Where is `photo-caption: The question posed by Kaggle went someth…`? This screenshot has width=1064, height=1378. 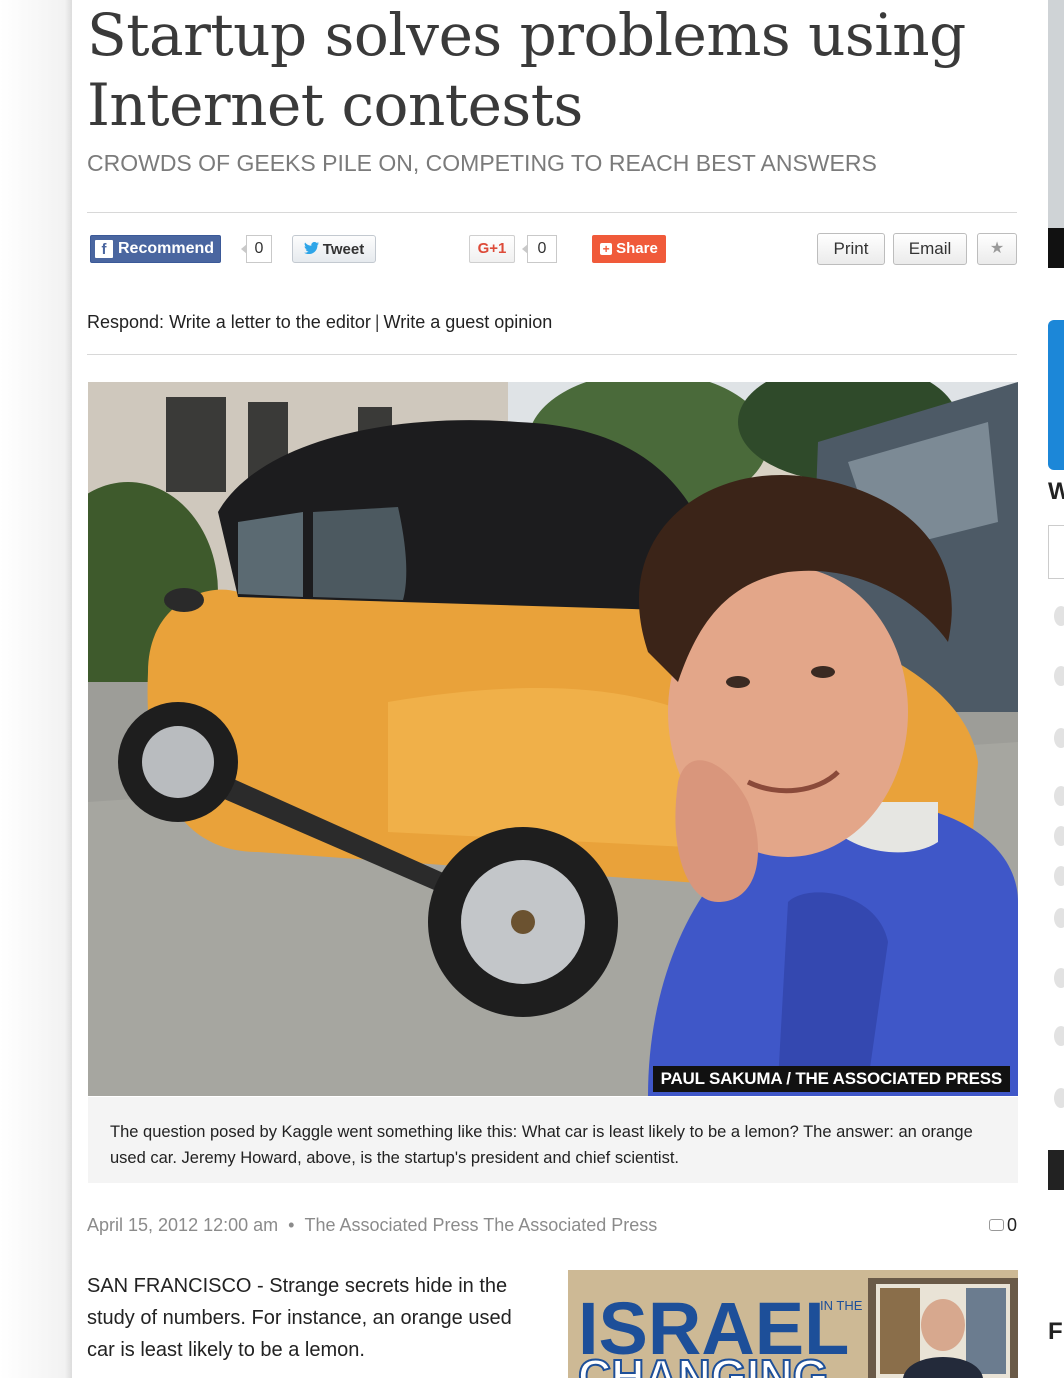 photo-caption: The question posed by Kaggle went someth… is located at coordinates (553, 1140).